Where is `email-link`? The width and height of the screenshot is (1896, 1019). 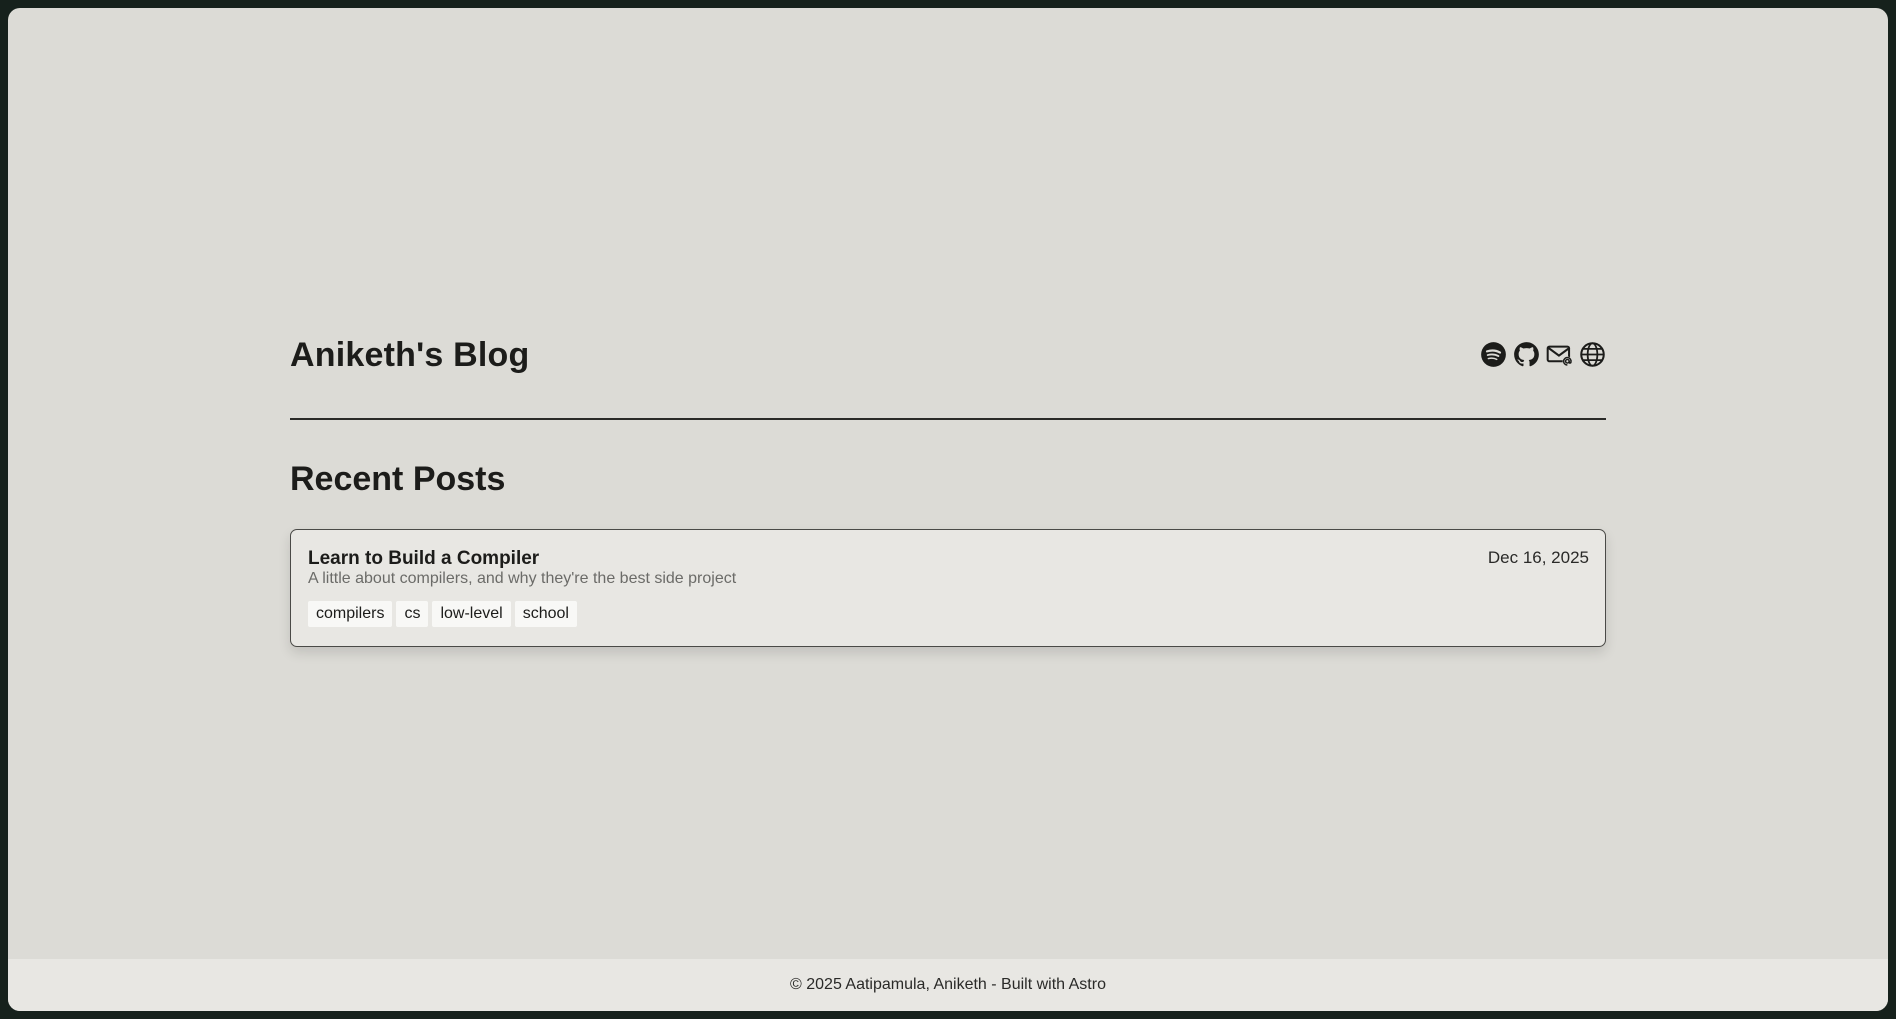 email-link is located at coordinates (1559, 354).